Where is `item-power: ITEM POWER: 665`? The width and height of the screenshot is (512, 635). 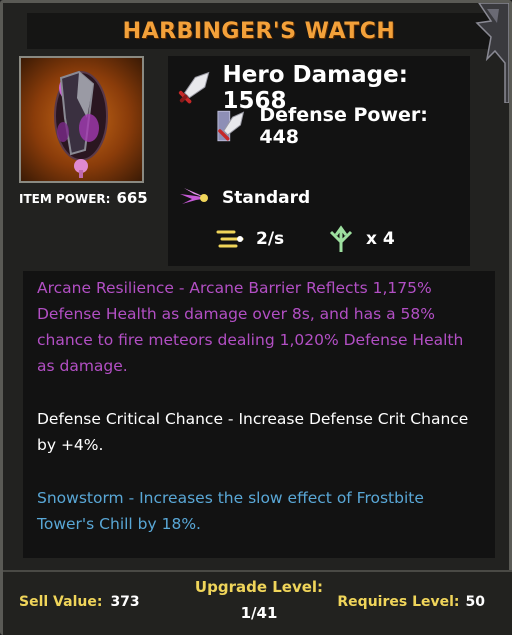 item-power: ITEM POWER: 665 is located at coordinates (84, 198).